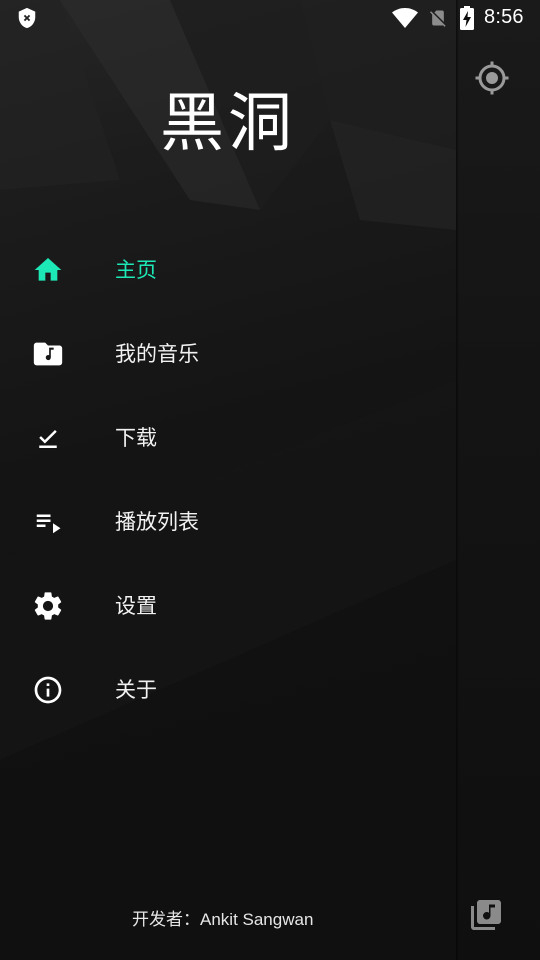  Describe the element at coordinates (228, 124) in the screenshot. I see `app-title: 黑洞` at that location.